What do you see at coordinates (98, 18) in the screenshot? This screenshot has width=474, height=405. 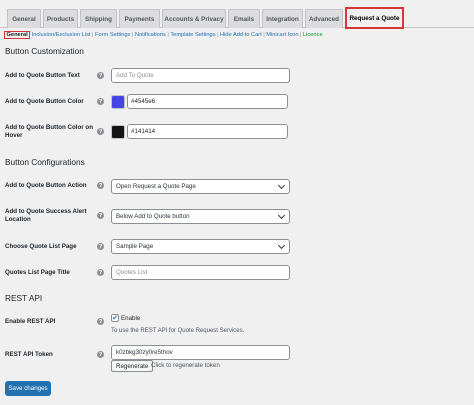 I see `tab-shipping: Shipping` at bounding box center [98, 18].